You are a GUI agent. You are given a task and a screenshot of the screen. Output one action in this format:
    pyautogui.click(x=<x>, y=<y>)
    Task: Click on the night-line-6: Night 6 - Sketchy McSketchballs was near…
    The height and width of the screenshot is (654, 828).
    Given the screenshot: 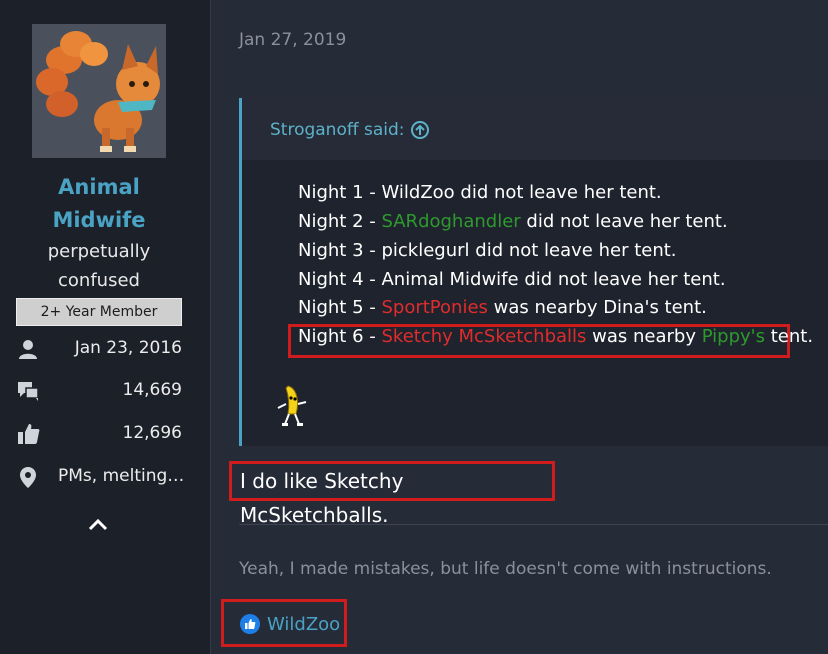 What is the action you would take?
    pyautogui.click(x=555, y=336)
    